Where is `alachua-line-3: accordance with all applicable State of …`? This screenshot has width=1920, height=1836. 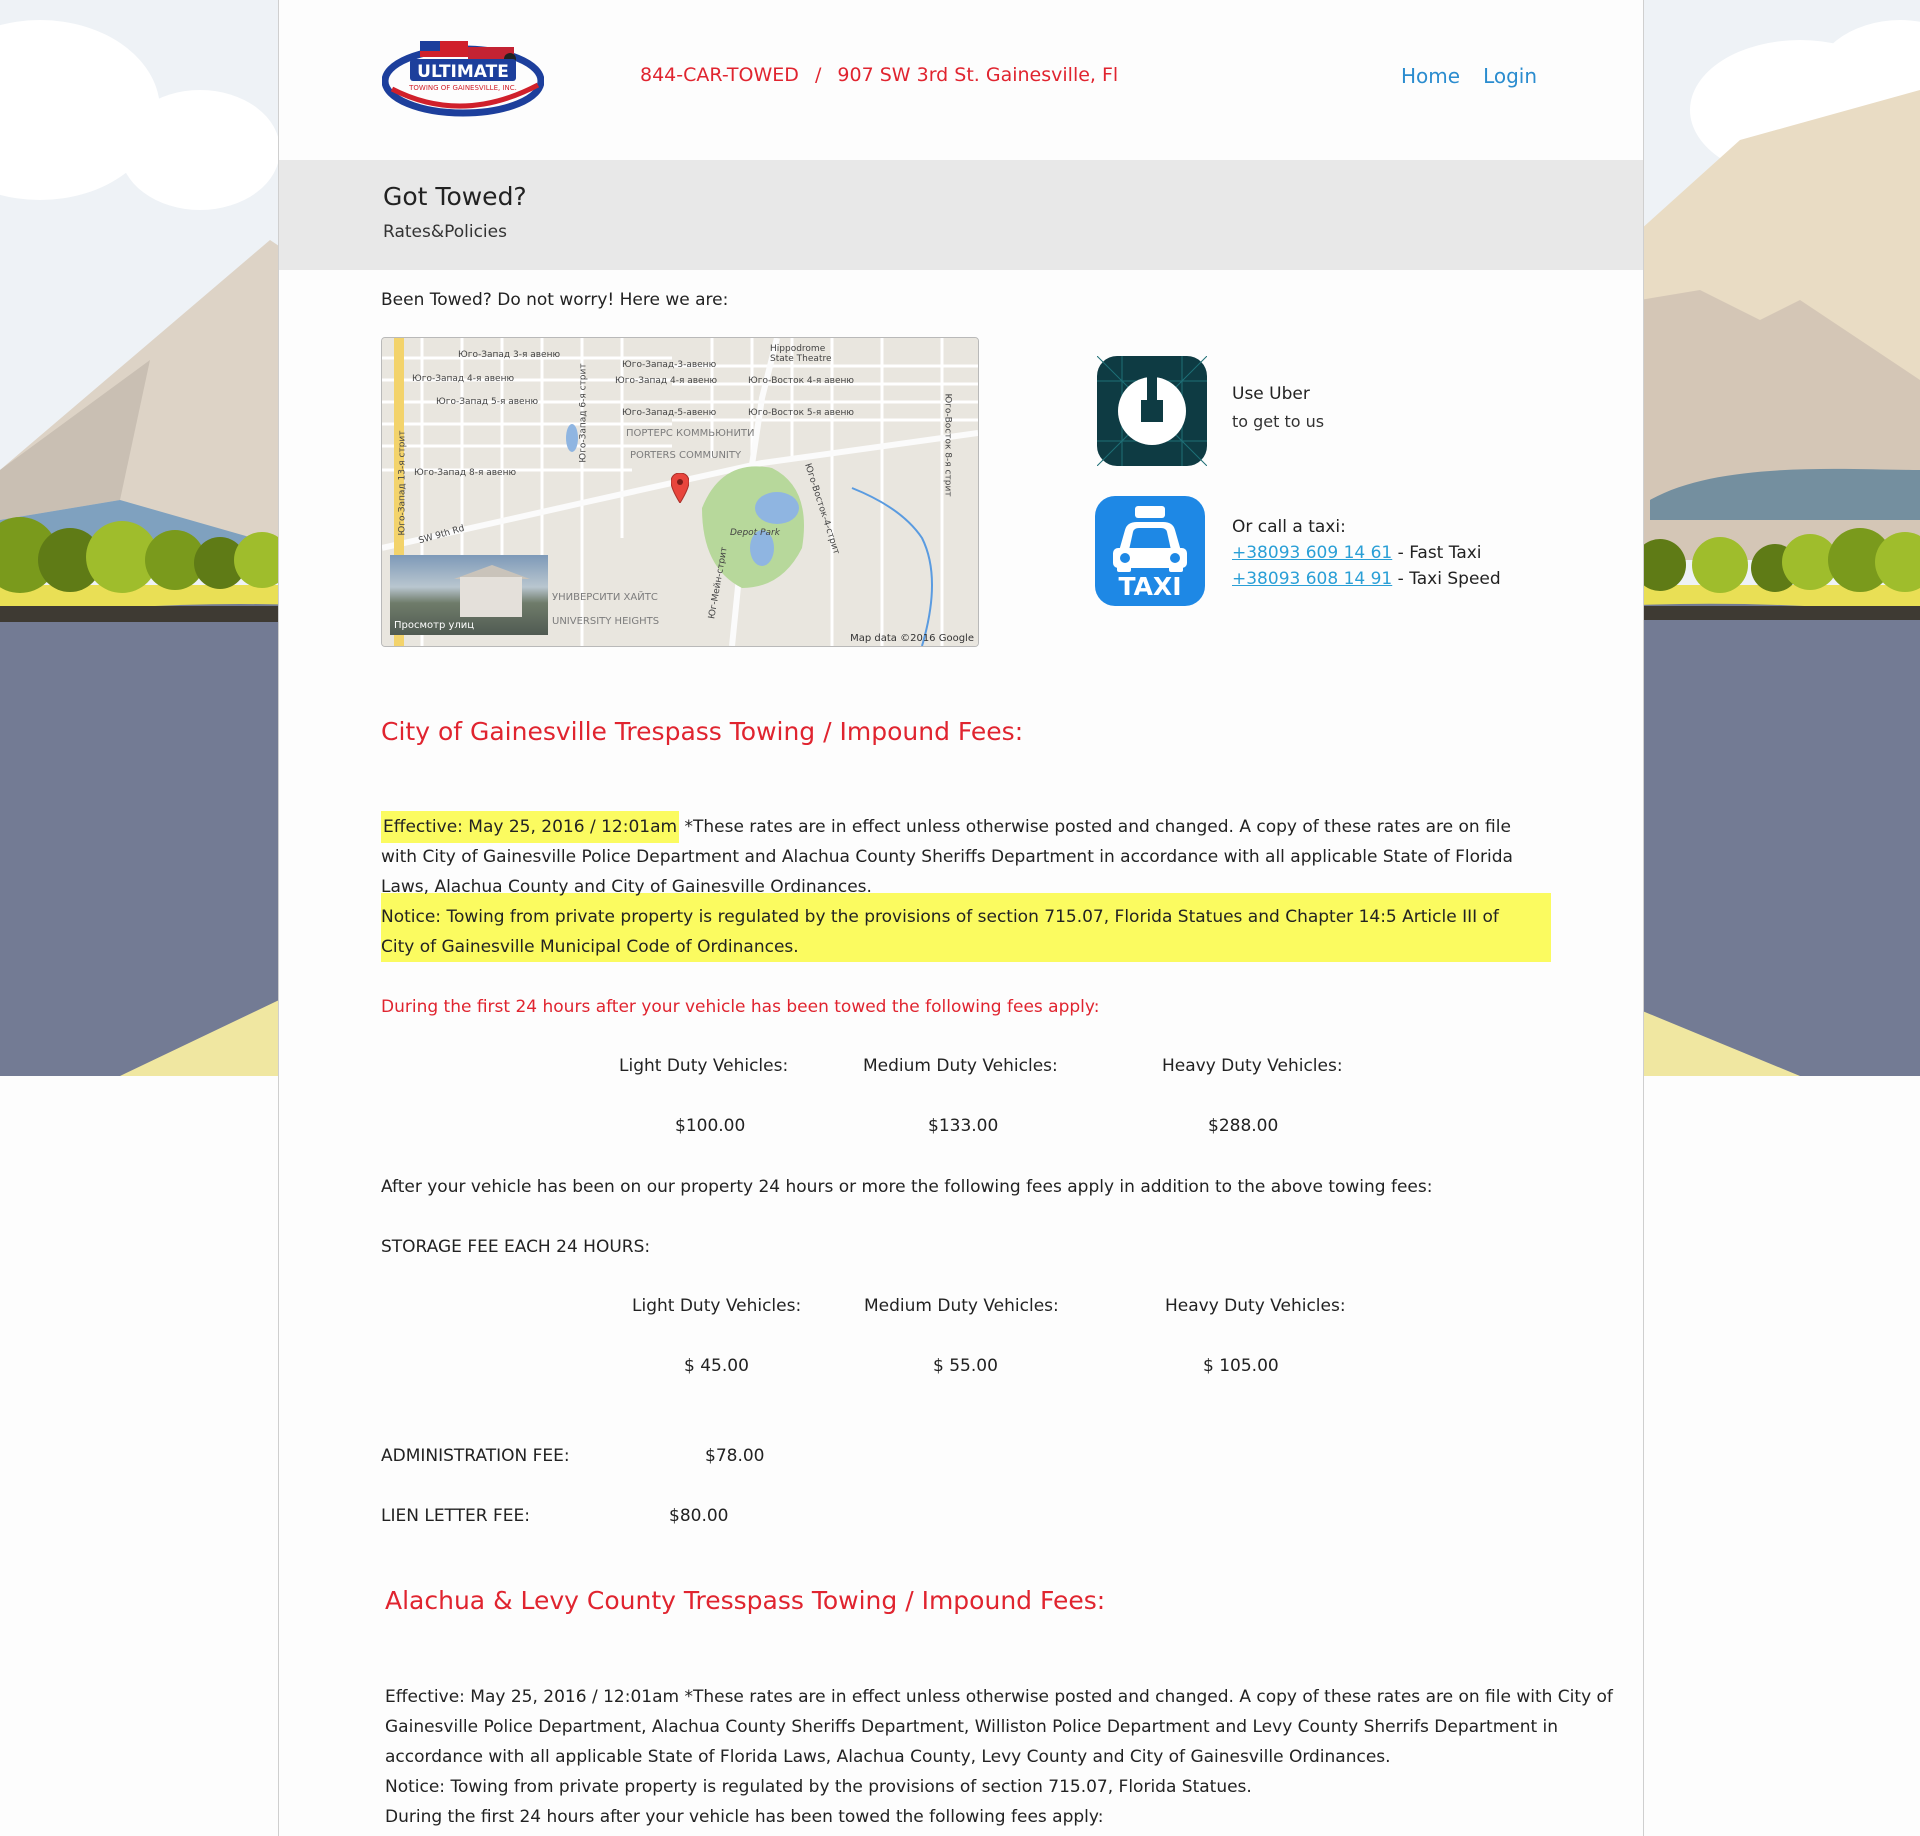 alachua-line-3: accordance with all applicable State of … is located at coordinates (888, 1757).